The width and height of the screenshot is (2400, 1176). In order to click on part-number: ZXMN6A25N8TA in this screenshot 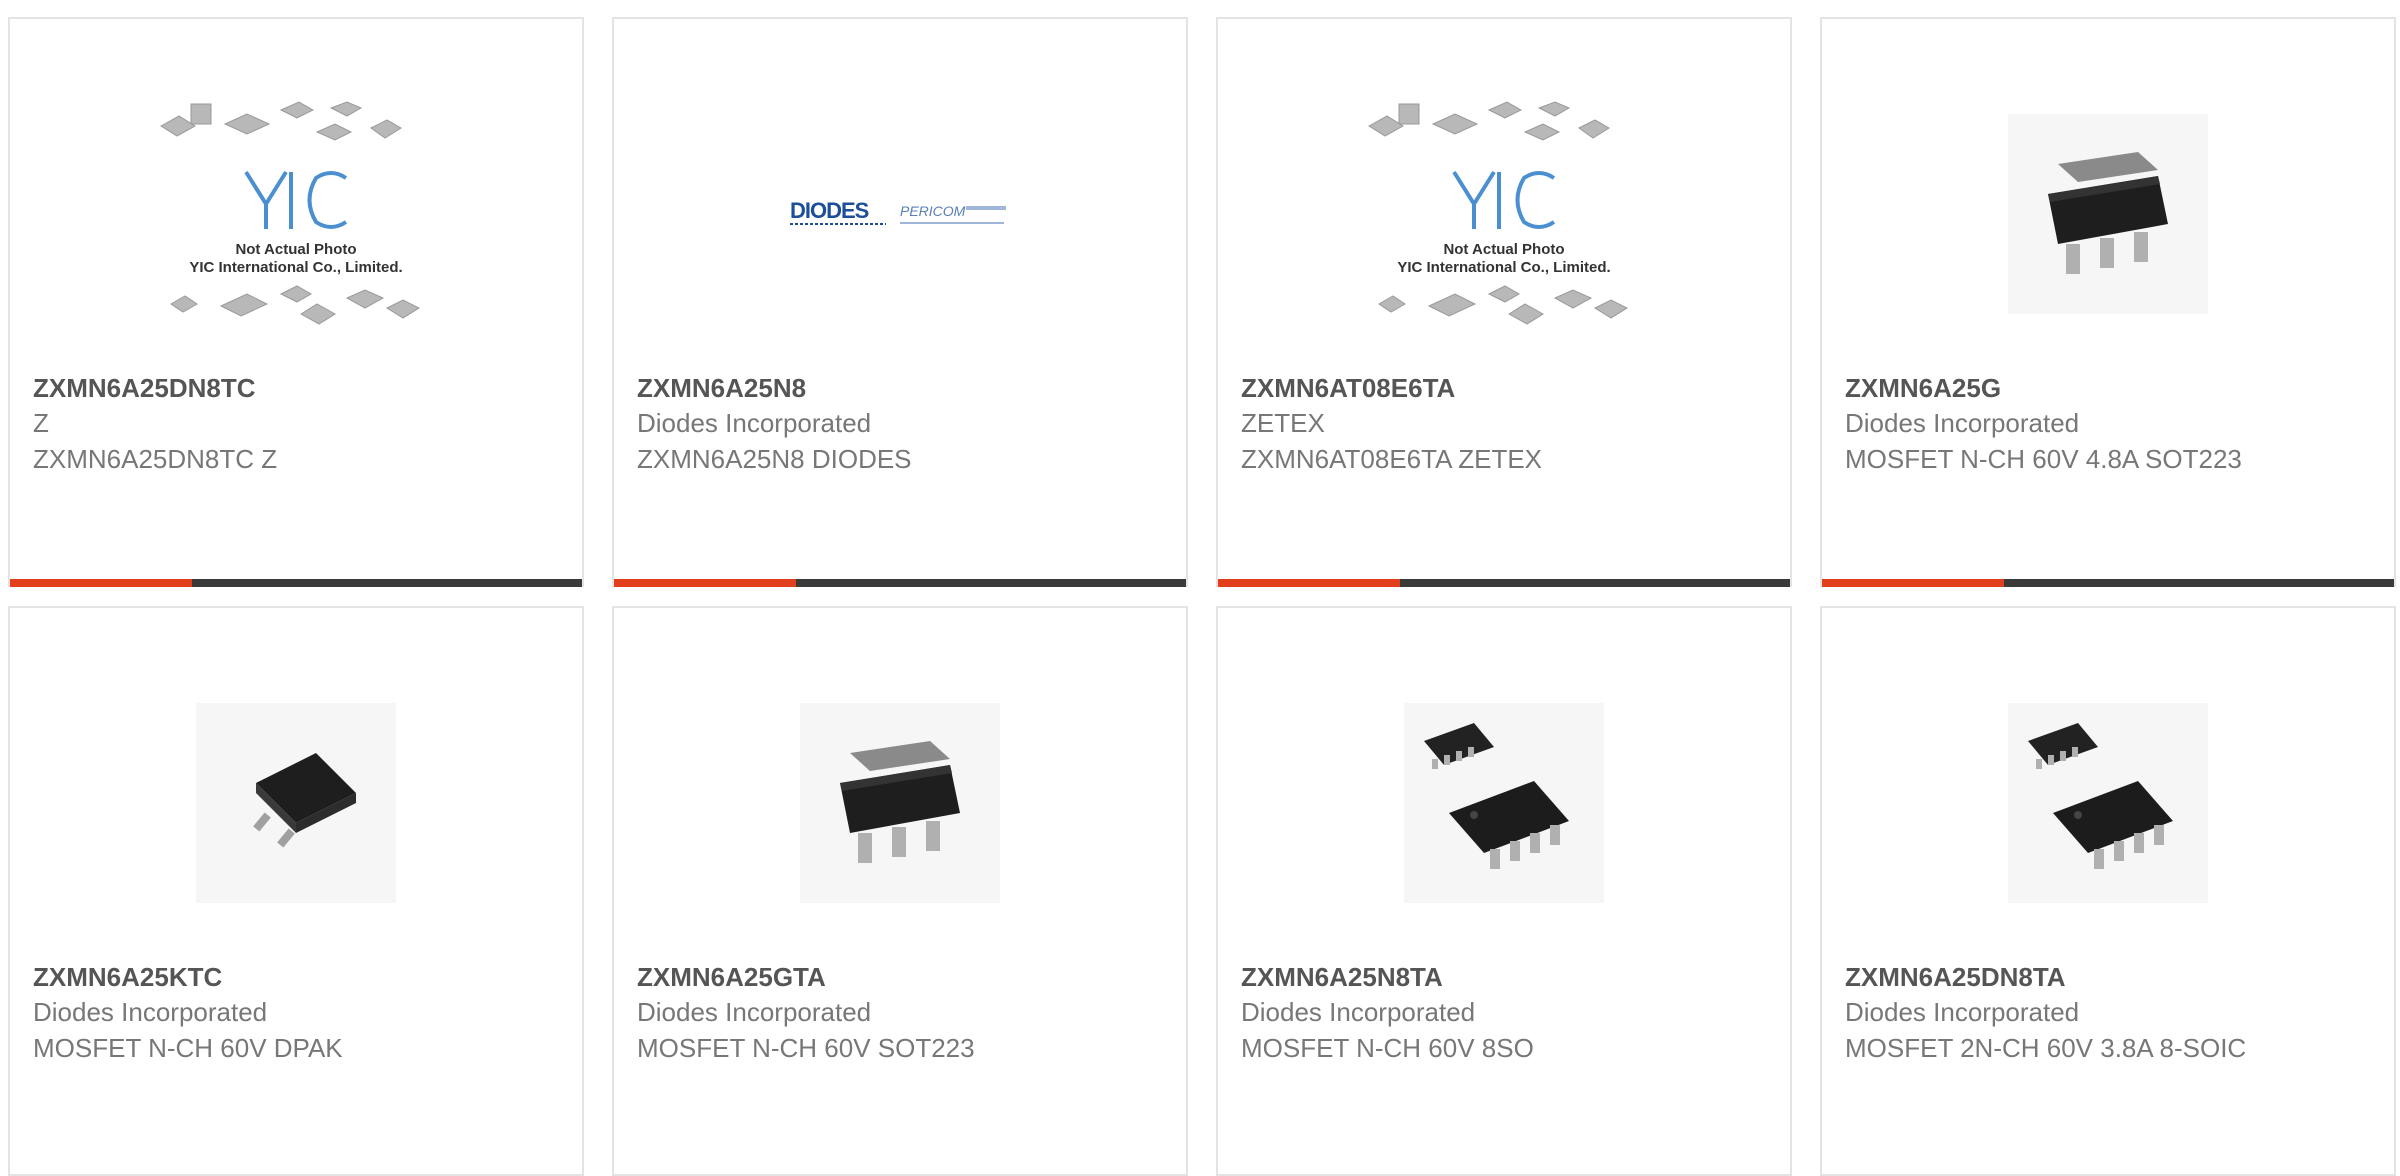, I will do `click(1451, 977)`.